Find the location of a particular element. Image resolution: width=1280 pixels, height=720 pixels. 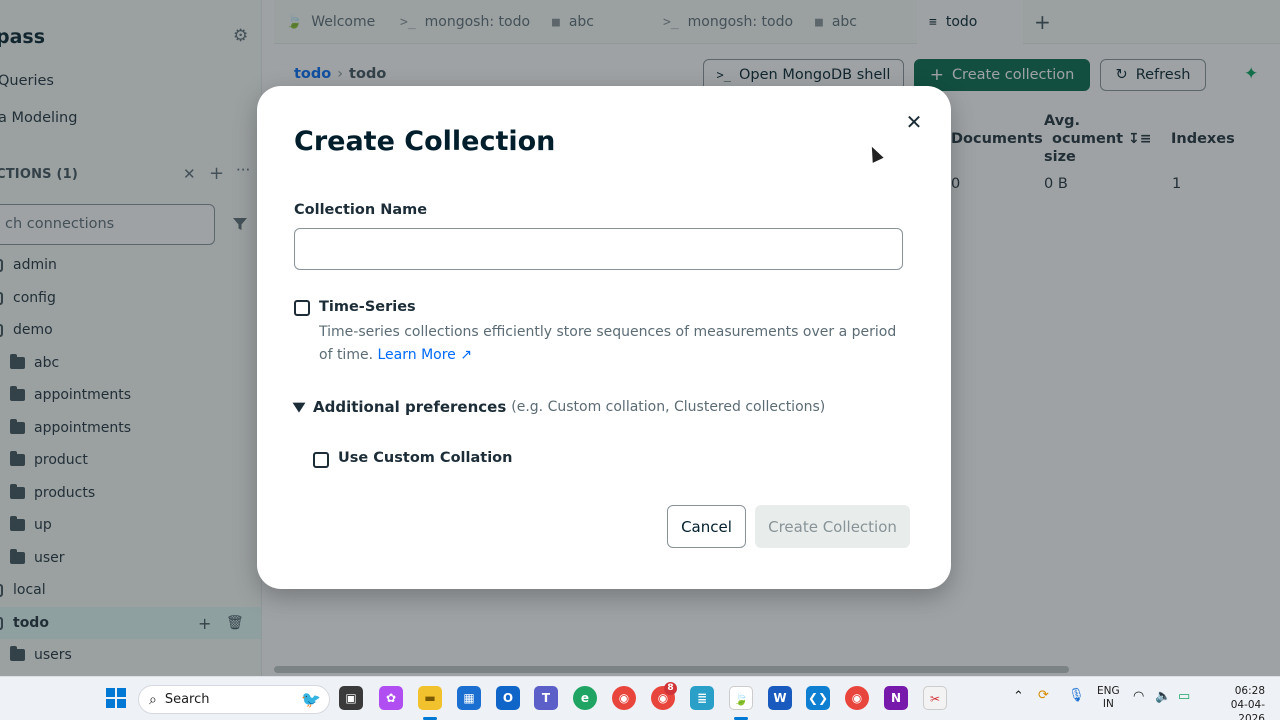

show-hidden-icons-chevron-icon: ⌃ is located at coordinates (1018, 696).